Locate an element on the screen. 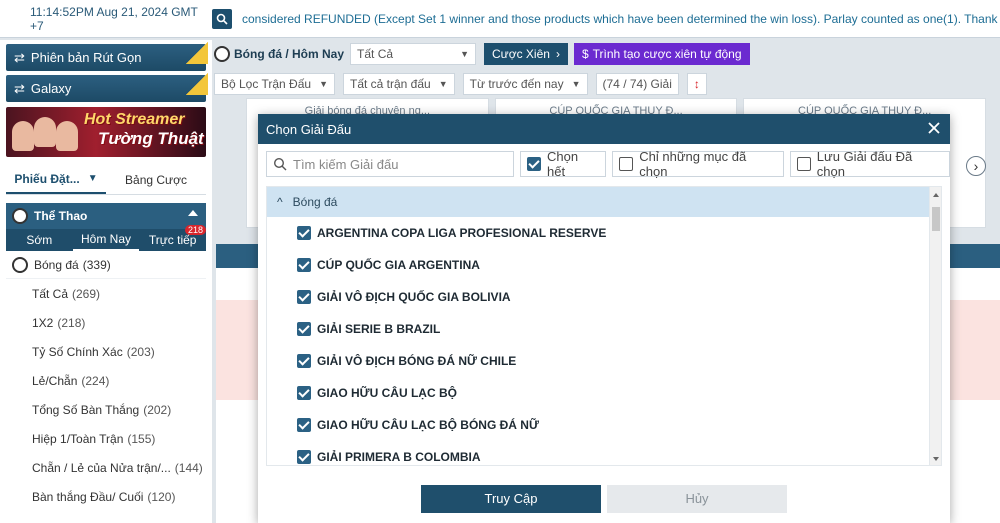 The height and width of the screenshot is (523, 1000). sport-soccer: Bóng đá (339) is located at coordinates (106, 265).